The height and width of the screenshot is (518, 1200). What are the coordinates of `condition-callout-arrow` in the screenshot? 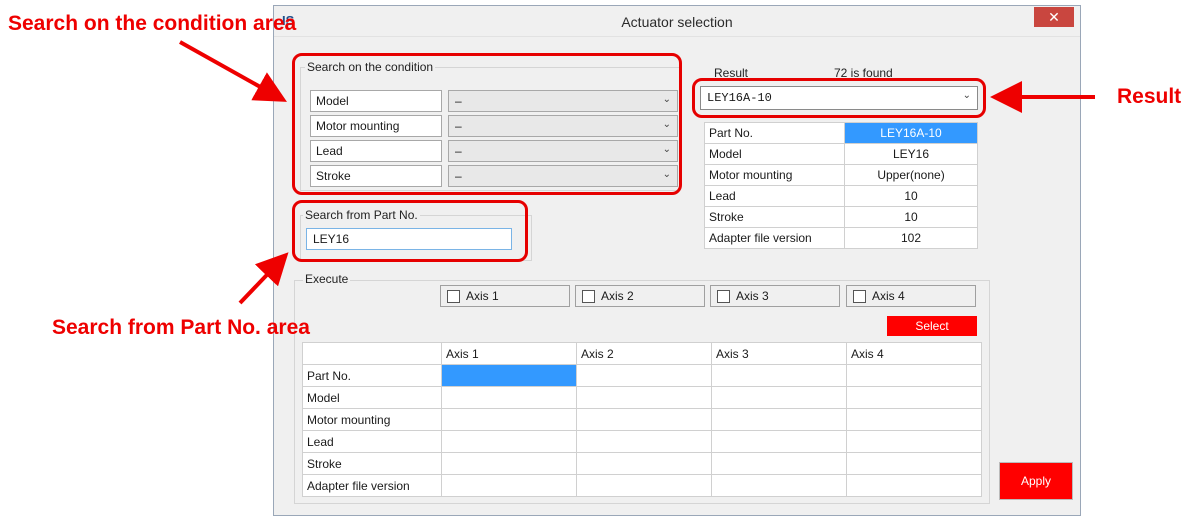 It's located at (233, 71).